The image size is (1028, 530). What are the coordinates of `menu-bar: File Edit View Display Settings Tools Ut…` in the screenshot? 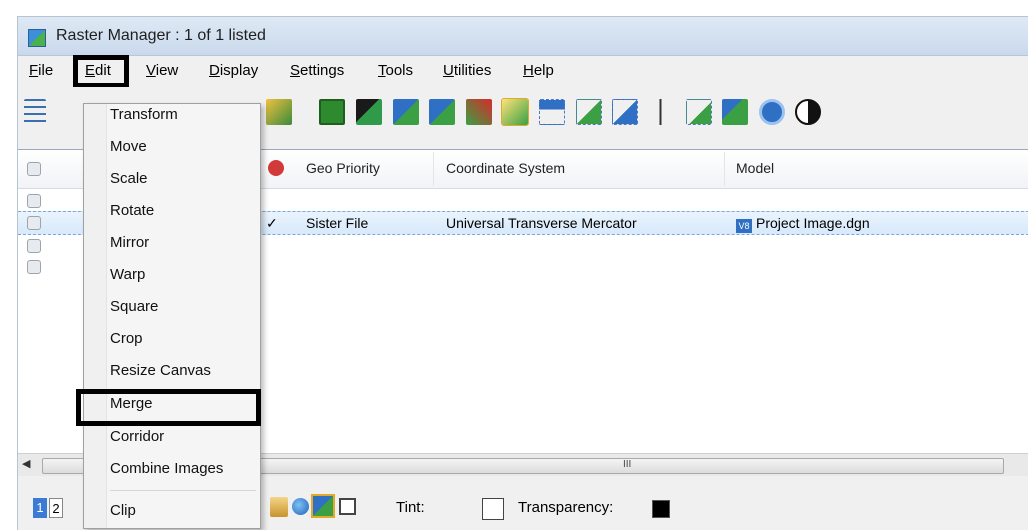 It's located at (523, 71).